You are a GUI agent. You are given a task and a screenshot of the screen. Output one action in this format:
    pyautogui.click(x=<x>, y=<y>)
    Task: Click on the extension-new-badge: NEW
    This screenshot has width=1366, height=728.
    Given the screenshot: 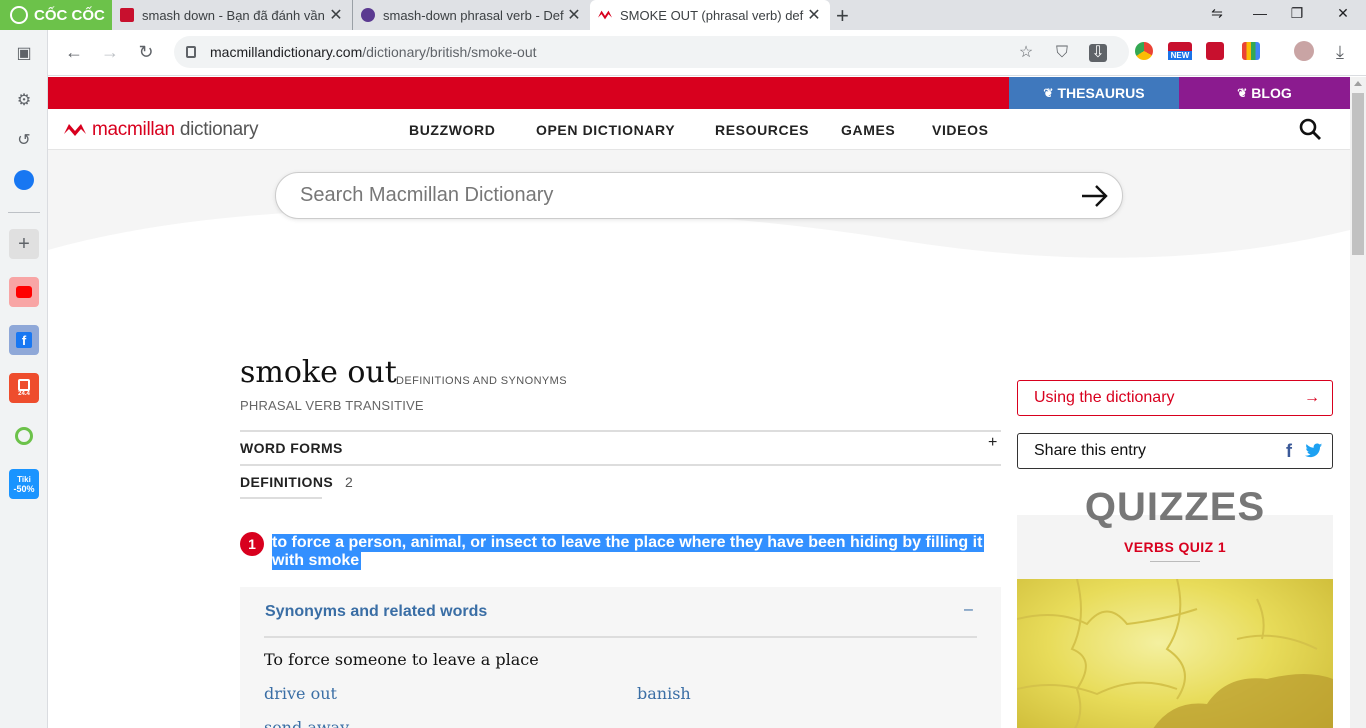 What is the action you would take?
    pyautogui.click(x=1180, y=55)
    